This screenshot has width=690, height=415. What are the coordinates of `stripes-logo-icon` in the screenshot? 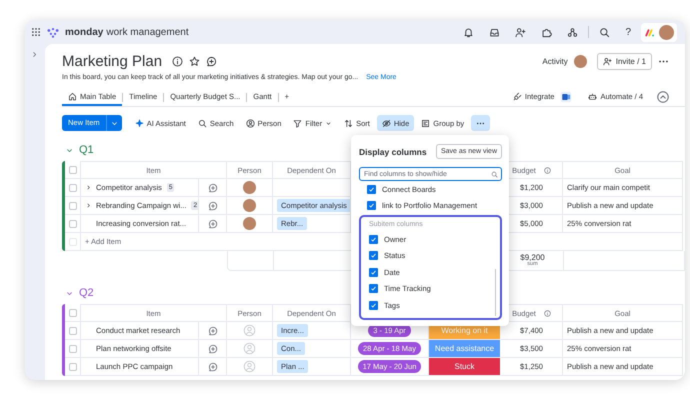 It's located at (650, 32).